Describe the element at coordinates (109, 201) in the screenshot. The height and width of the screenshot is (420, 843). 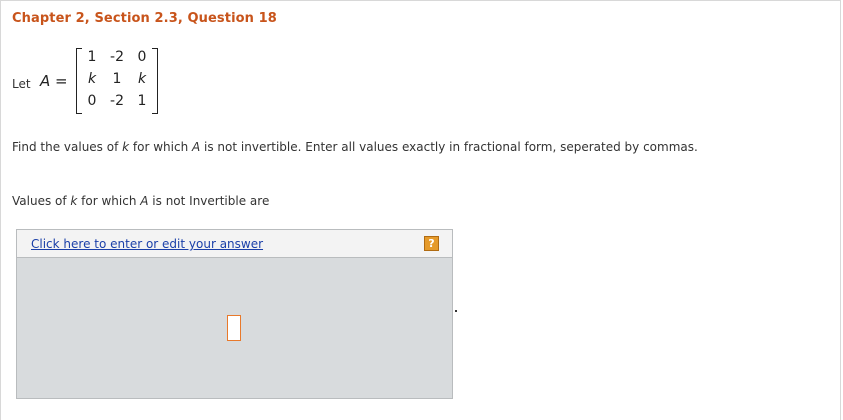
I see `answer-prompt-part: for which` at that location.